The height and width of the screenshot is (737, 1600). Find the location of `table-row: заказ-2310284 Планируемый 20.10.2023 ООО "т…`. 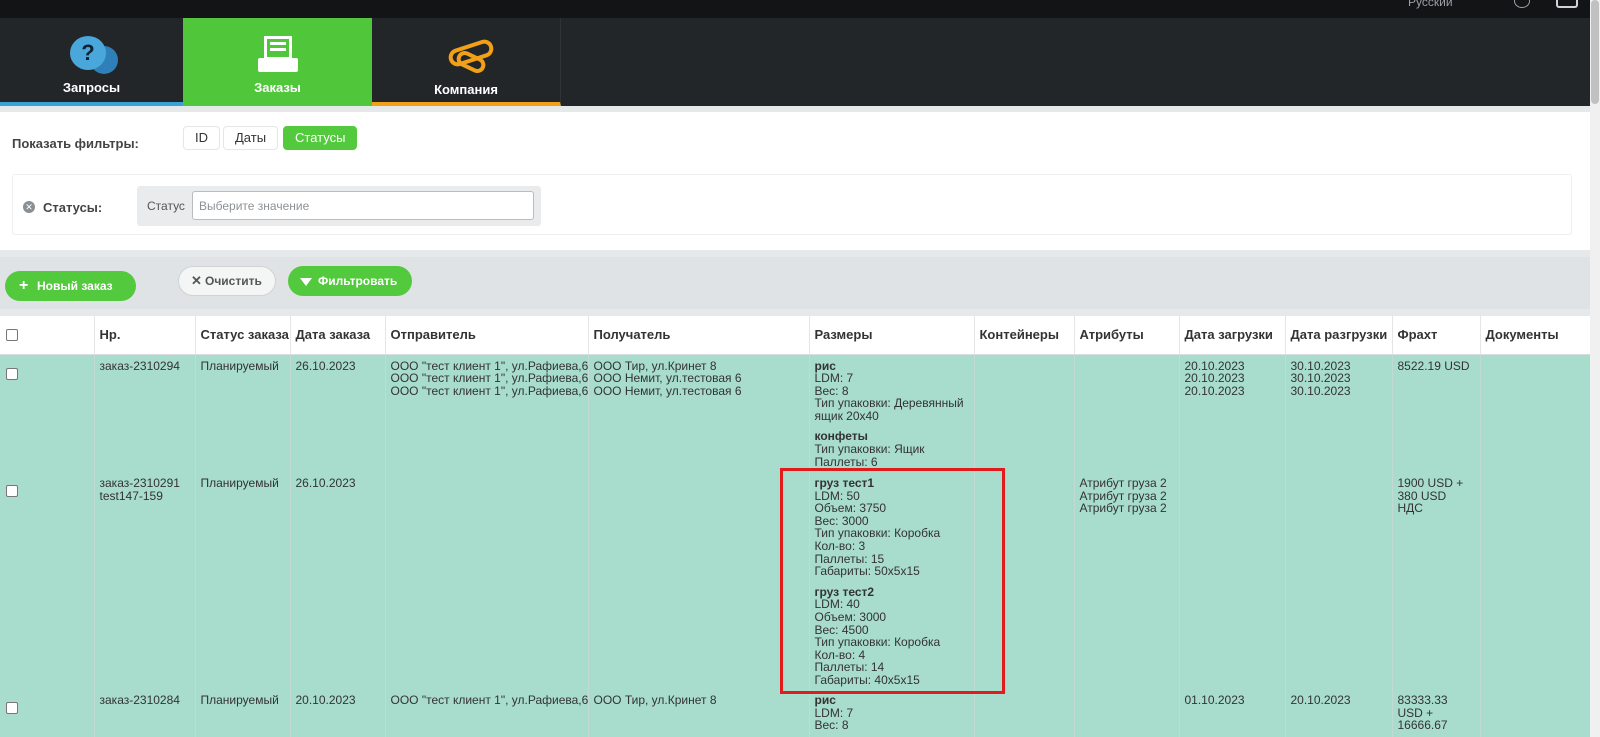

table-row: заказ-2310284 Планируемый 20.10.2023 ООО "т… is located at coordinates (795, 713).